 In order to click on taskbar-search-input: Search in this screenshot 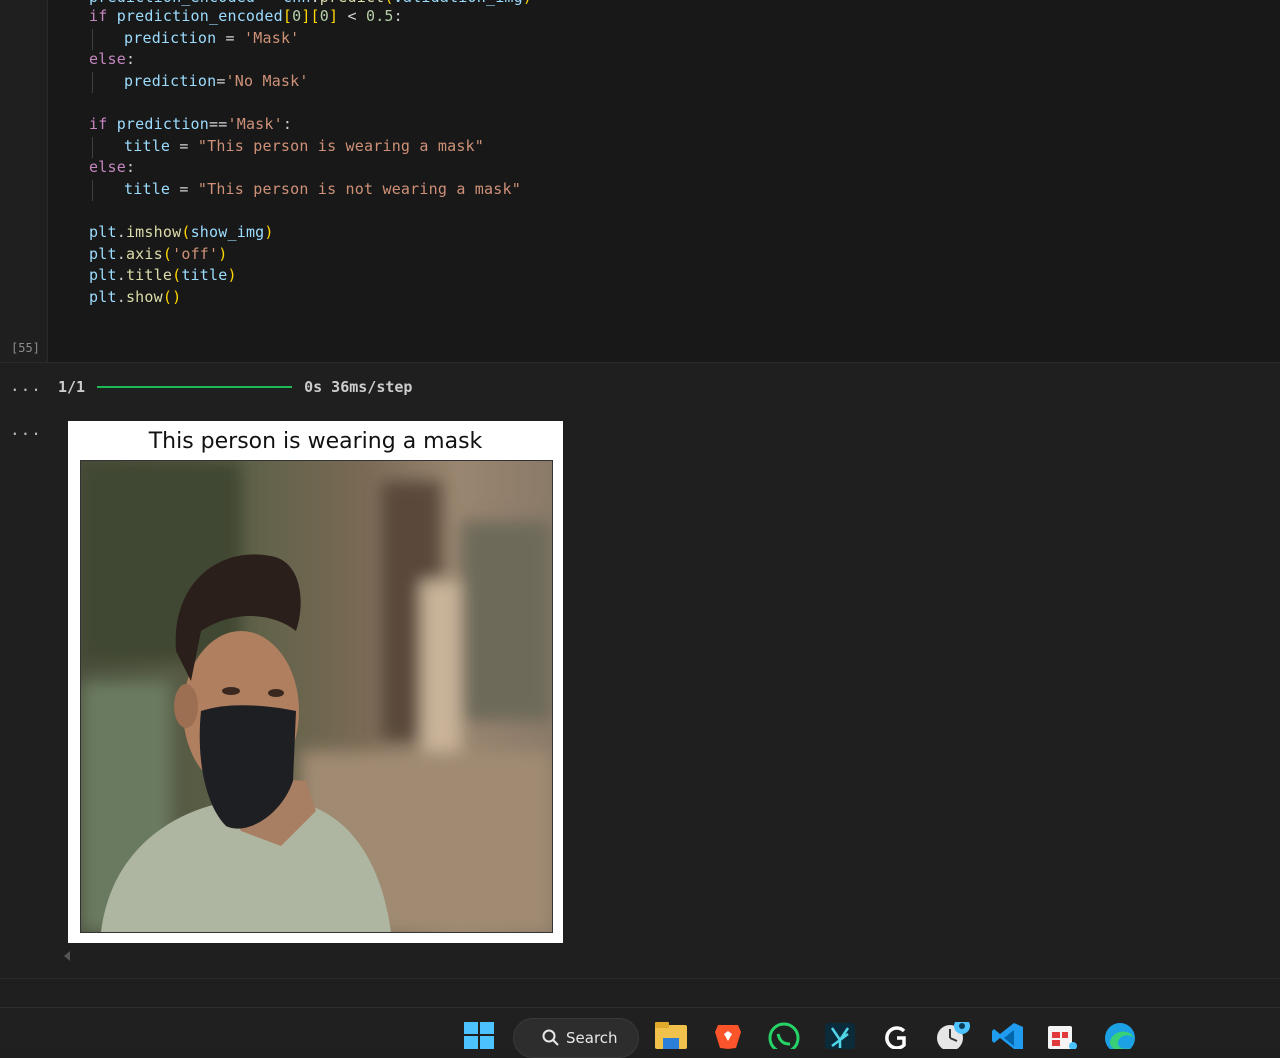, I will do `click(576, 1038)`.